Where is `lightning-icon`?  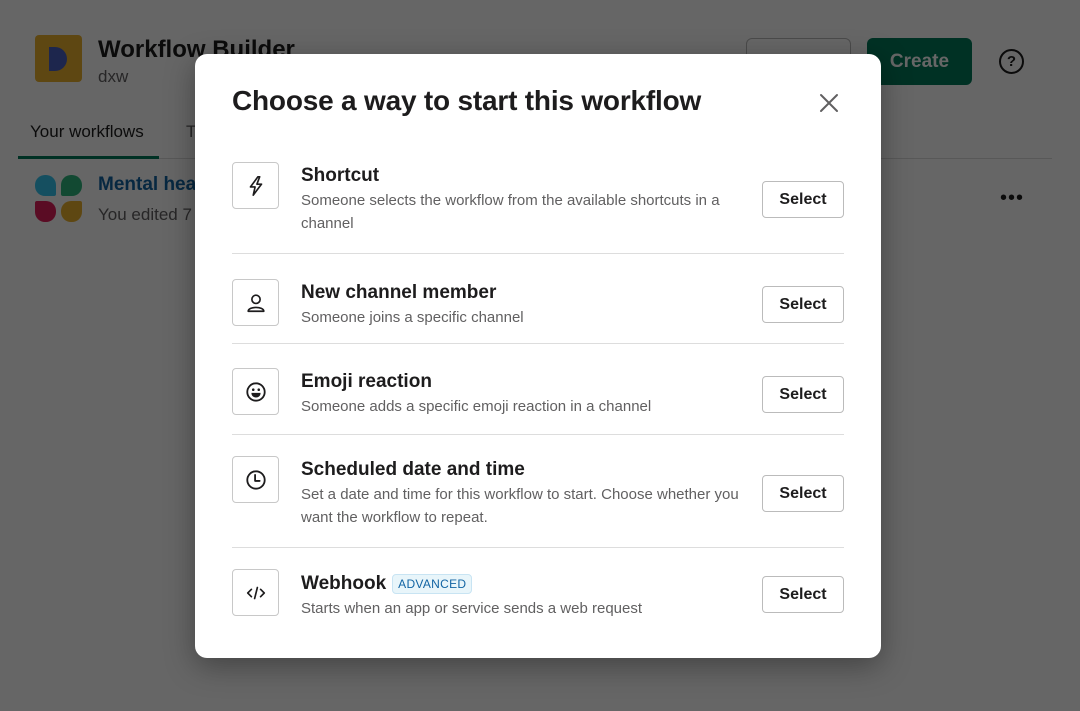 lightning-icon is located at coordinates (255, 185).